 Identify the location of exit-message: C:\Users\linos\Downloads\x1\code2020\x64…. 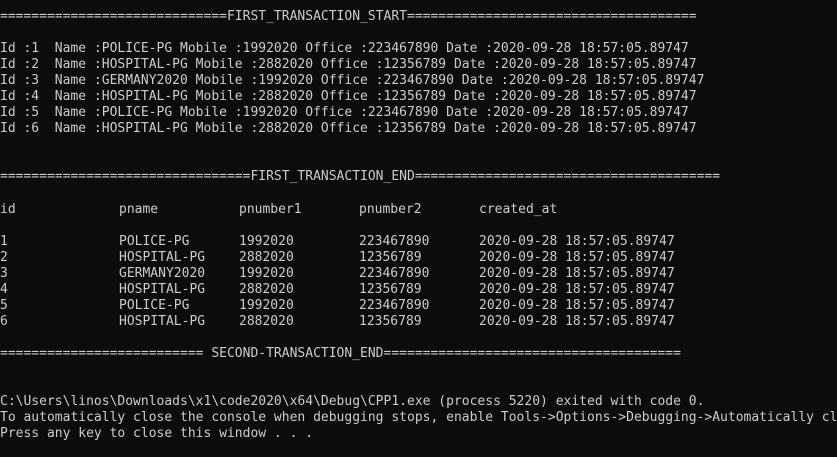
(352, 401).